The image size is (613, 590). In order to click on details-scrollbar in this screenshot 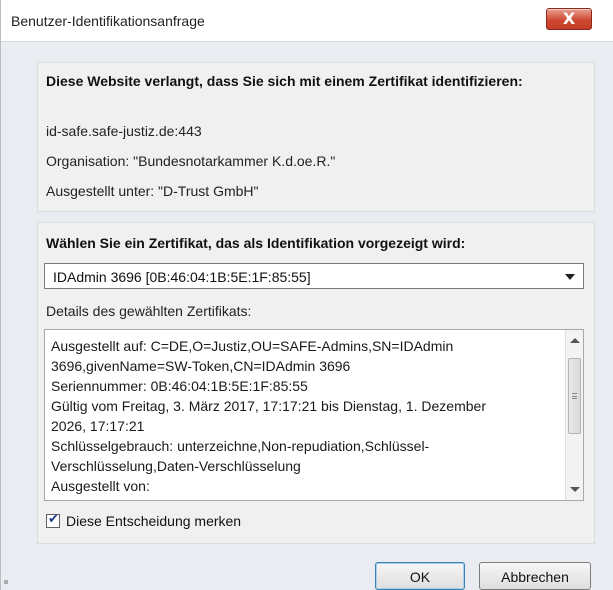, I will do `click(574, 415)`.